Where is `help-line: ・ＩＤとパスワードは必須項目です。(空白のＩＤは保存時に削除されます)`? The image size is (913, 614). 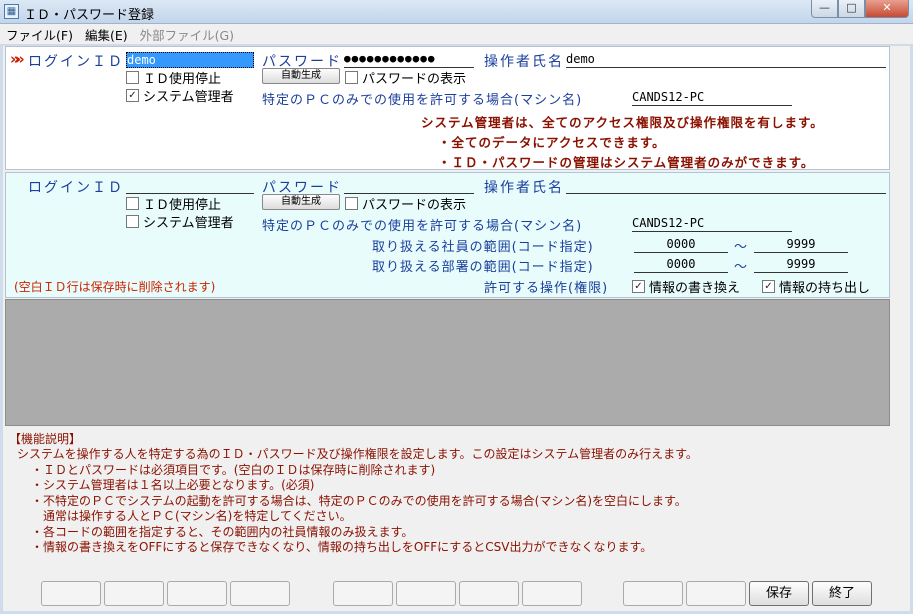
help-line: ・ＩＤとパスワードは必須項目です。(空白のＩＤは保存時に削除されます) is located at coordinates (233, 469).